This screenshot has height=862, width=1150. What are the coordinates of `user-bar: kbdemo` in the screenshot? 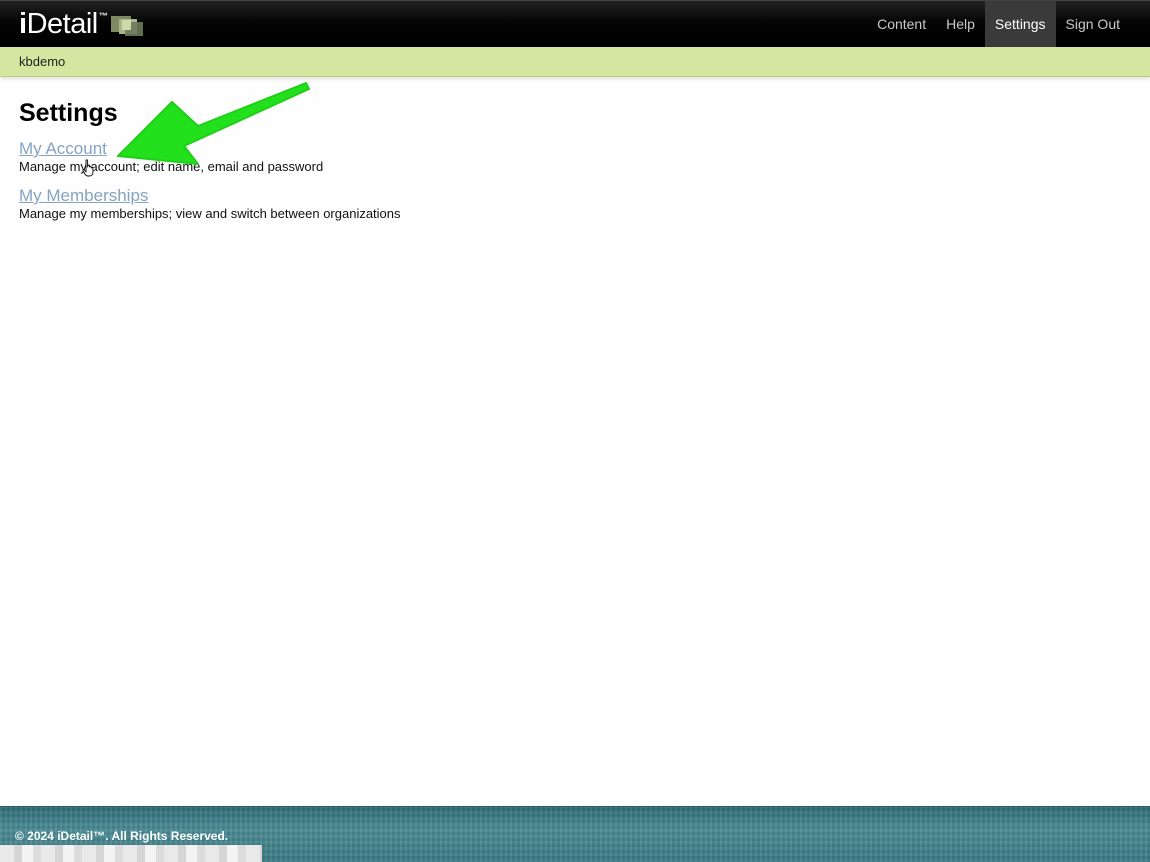 It's located at (575, 62).